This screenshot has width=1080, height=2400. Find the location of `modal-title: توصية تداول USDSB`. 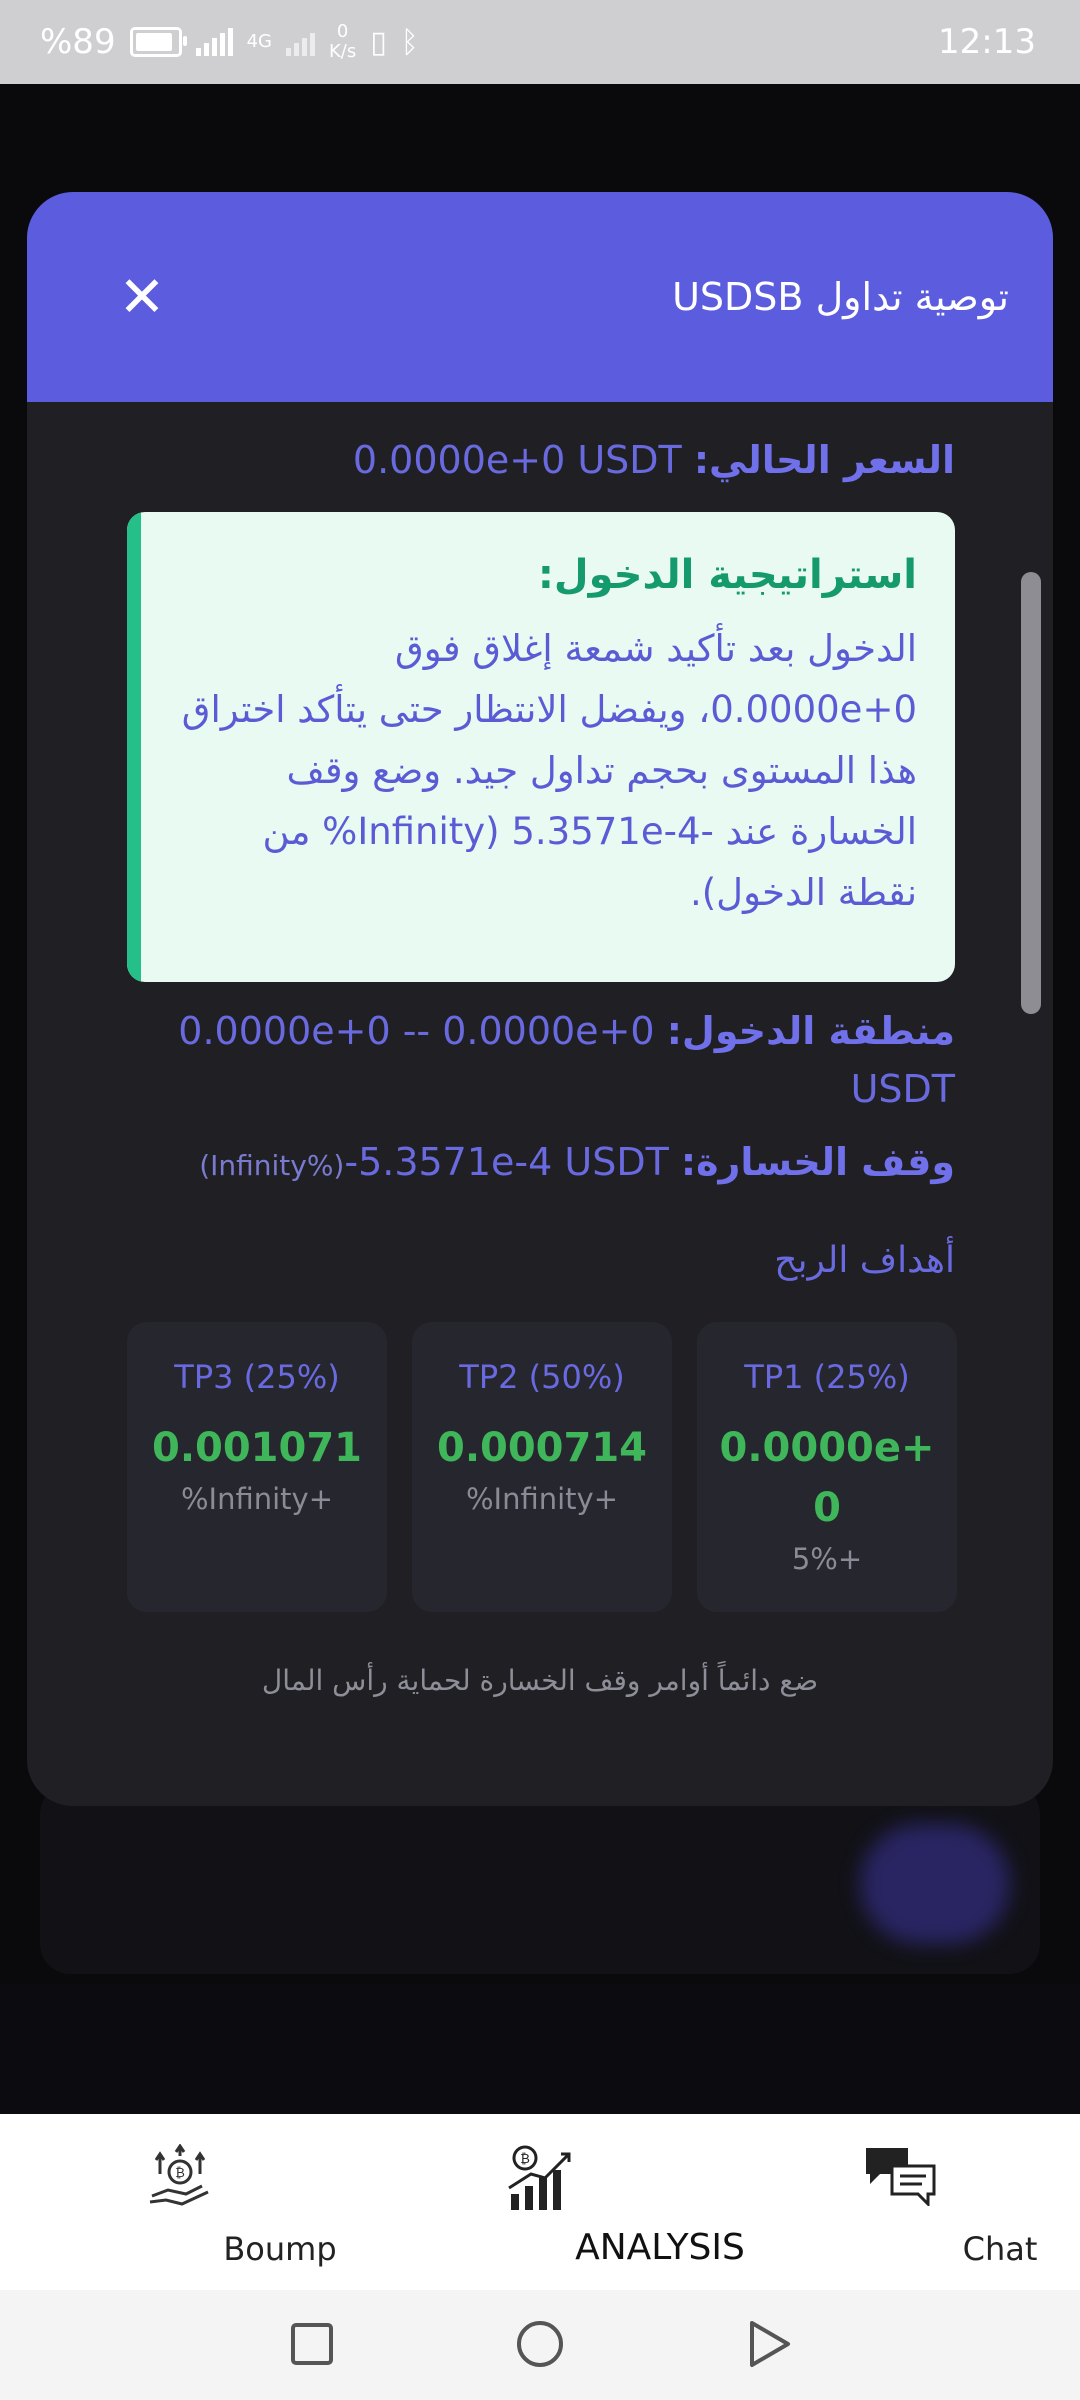

modal-title: توصية تداول USDSB is located at coordinates (840, 297).